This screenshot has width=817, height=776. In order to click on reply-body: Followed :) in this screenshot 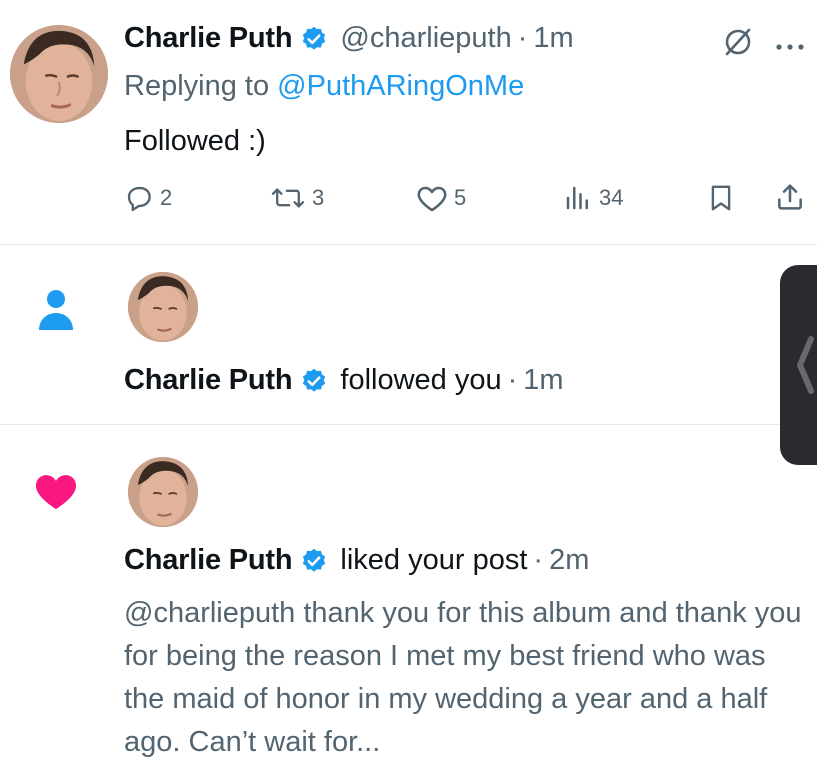, I will do `click(195, 141)`.